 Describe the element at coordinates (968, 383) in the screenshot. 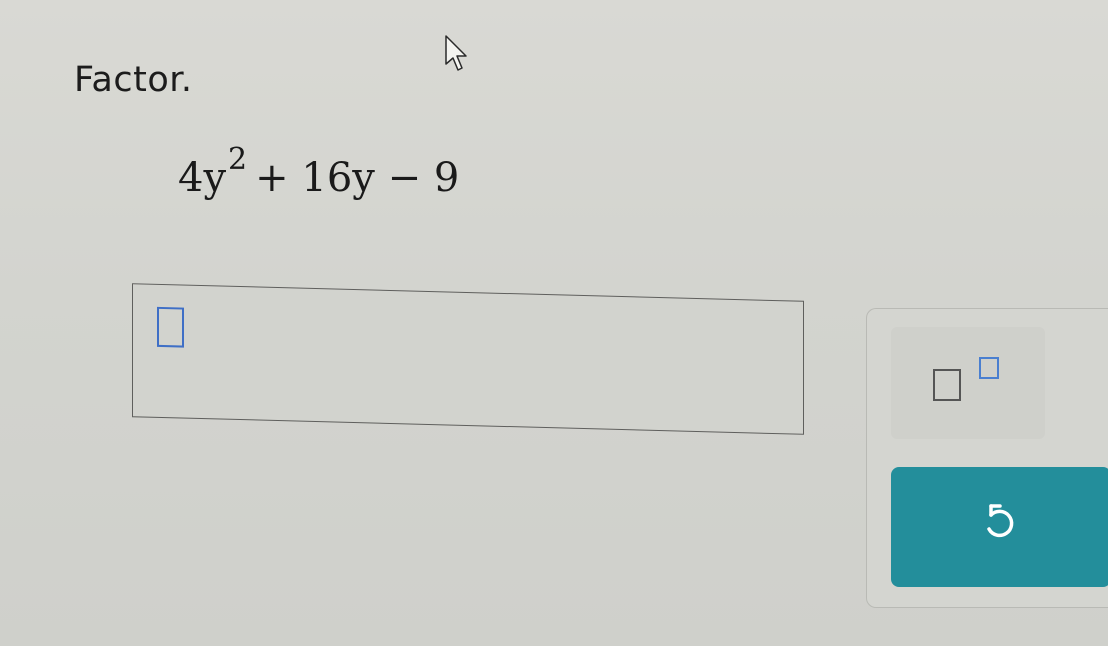

I see `superscript-button` at that location.